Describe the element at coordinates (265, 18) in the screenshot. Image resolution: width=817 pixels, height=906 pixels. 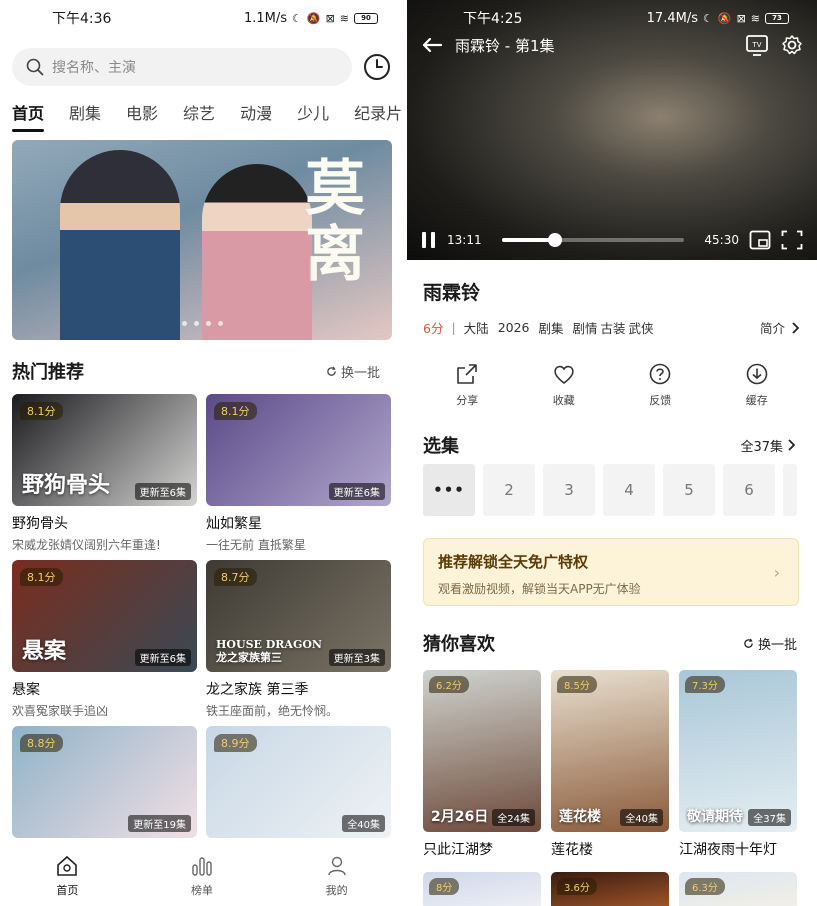
I see `network-speed: 1.1M/s` at that location.